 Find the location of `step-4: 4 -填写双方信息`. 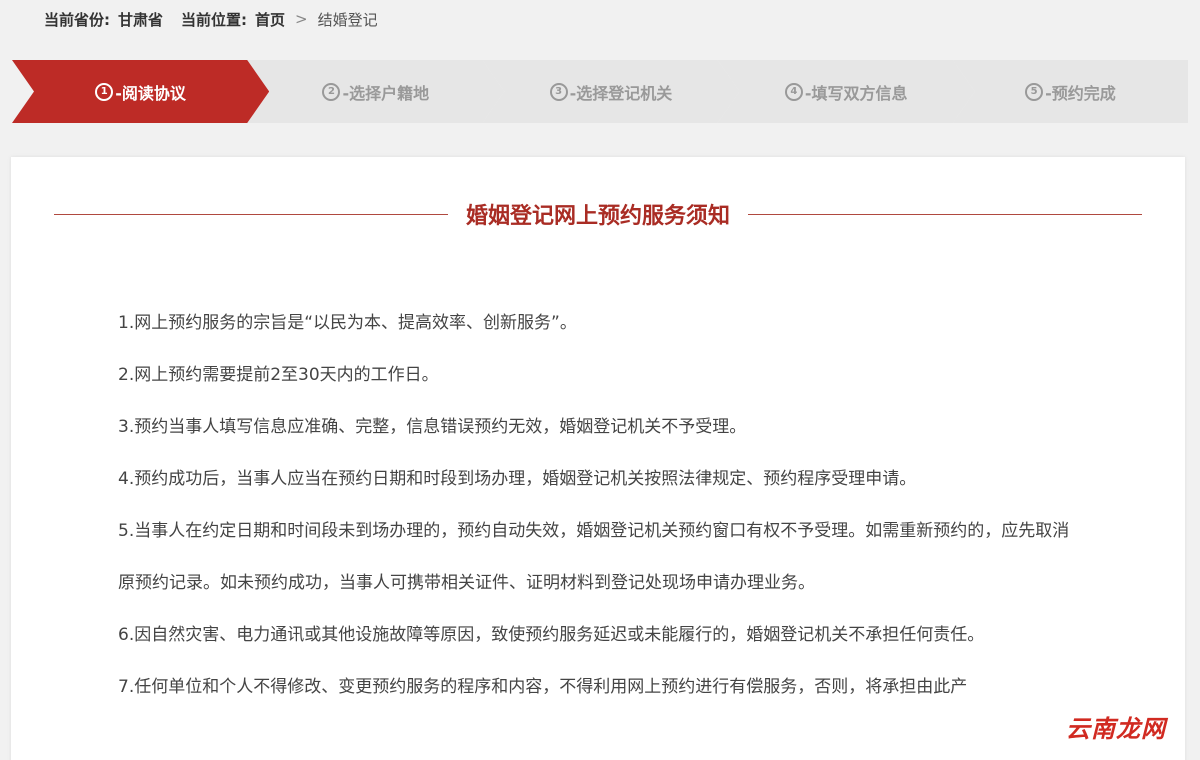

step-4: 4 -填写双方信息 is located at coordinates (846, 91).